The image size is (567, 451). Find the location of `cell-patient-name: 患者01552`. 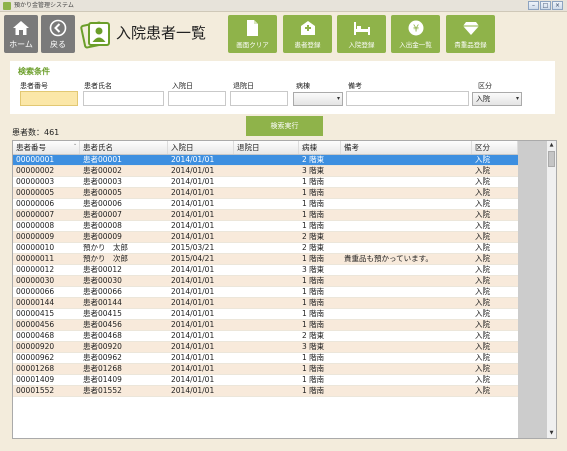

cell-patient-name: 患者01552 is located at coordinates (102, 390).